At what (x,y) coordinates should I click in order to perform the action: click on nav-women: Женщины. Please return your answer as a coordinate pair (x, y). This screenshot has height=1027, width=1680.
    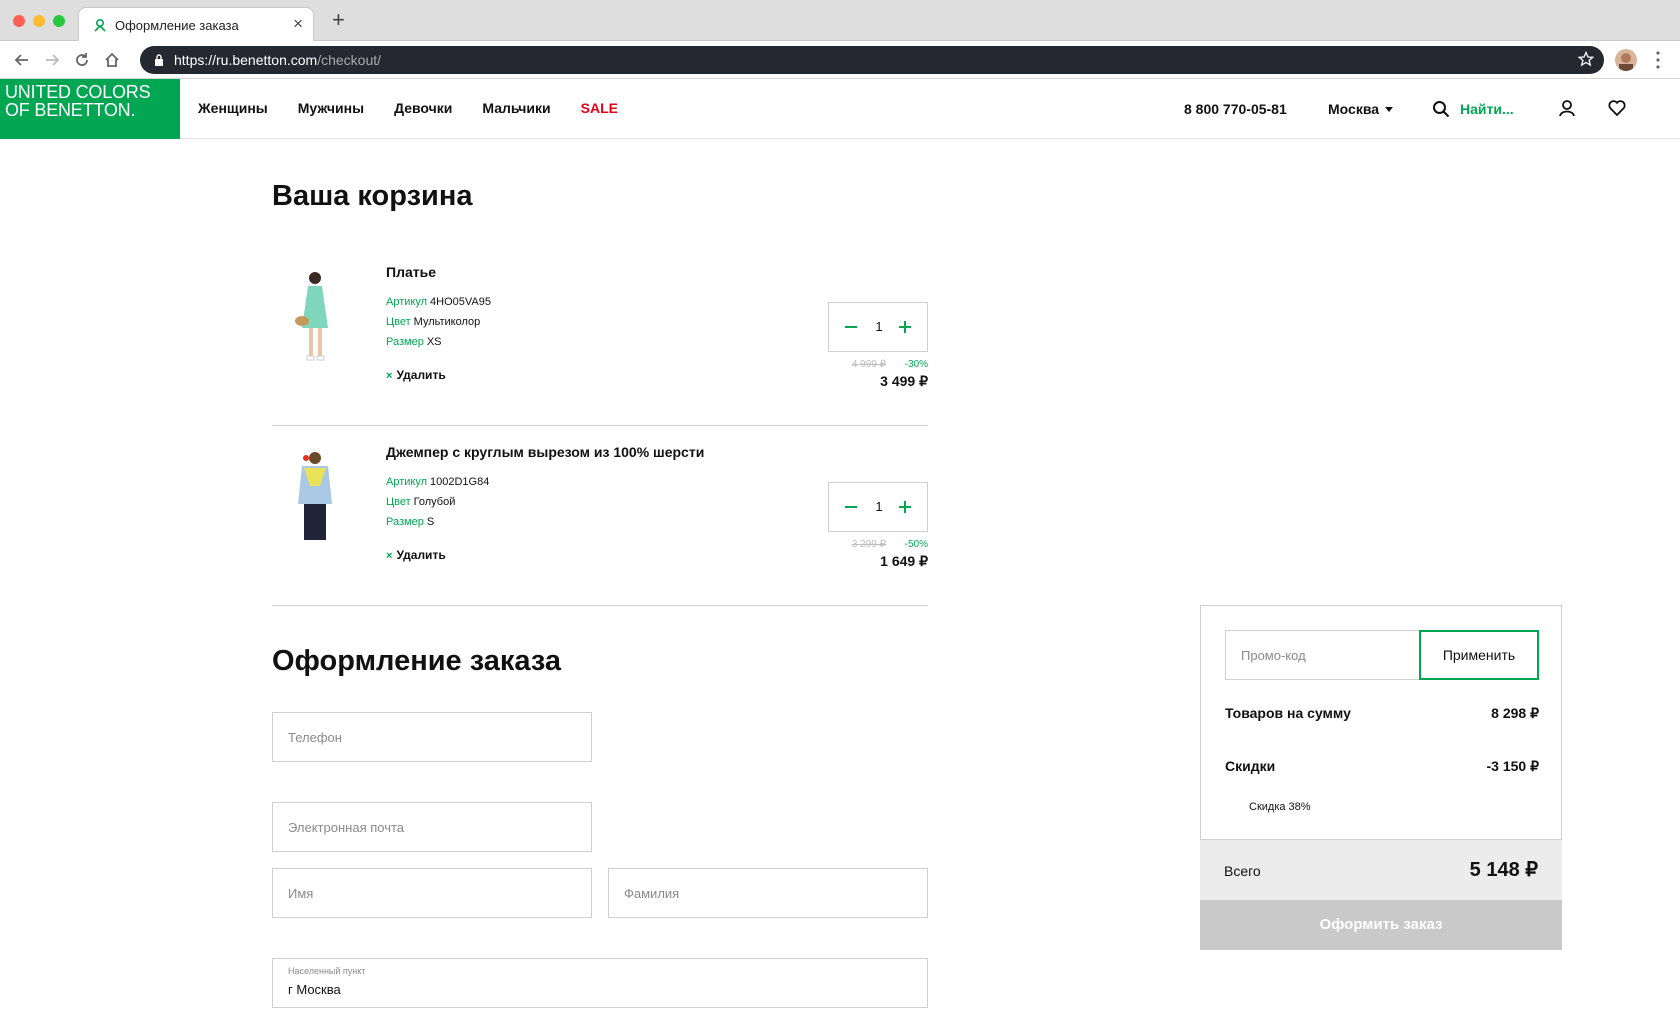
    Looking at the image, I should click on (233, 108).